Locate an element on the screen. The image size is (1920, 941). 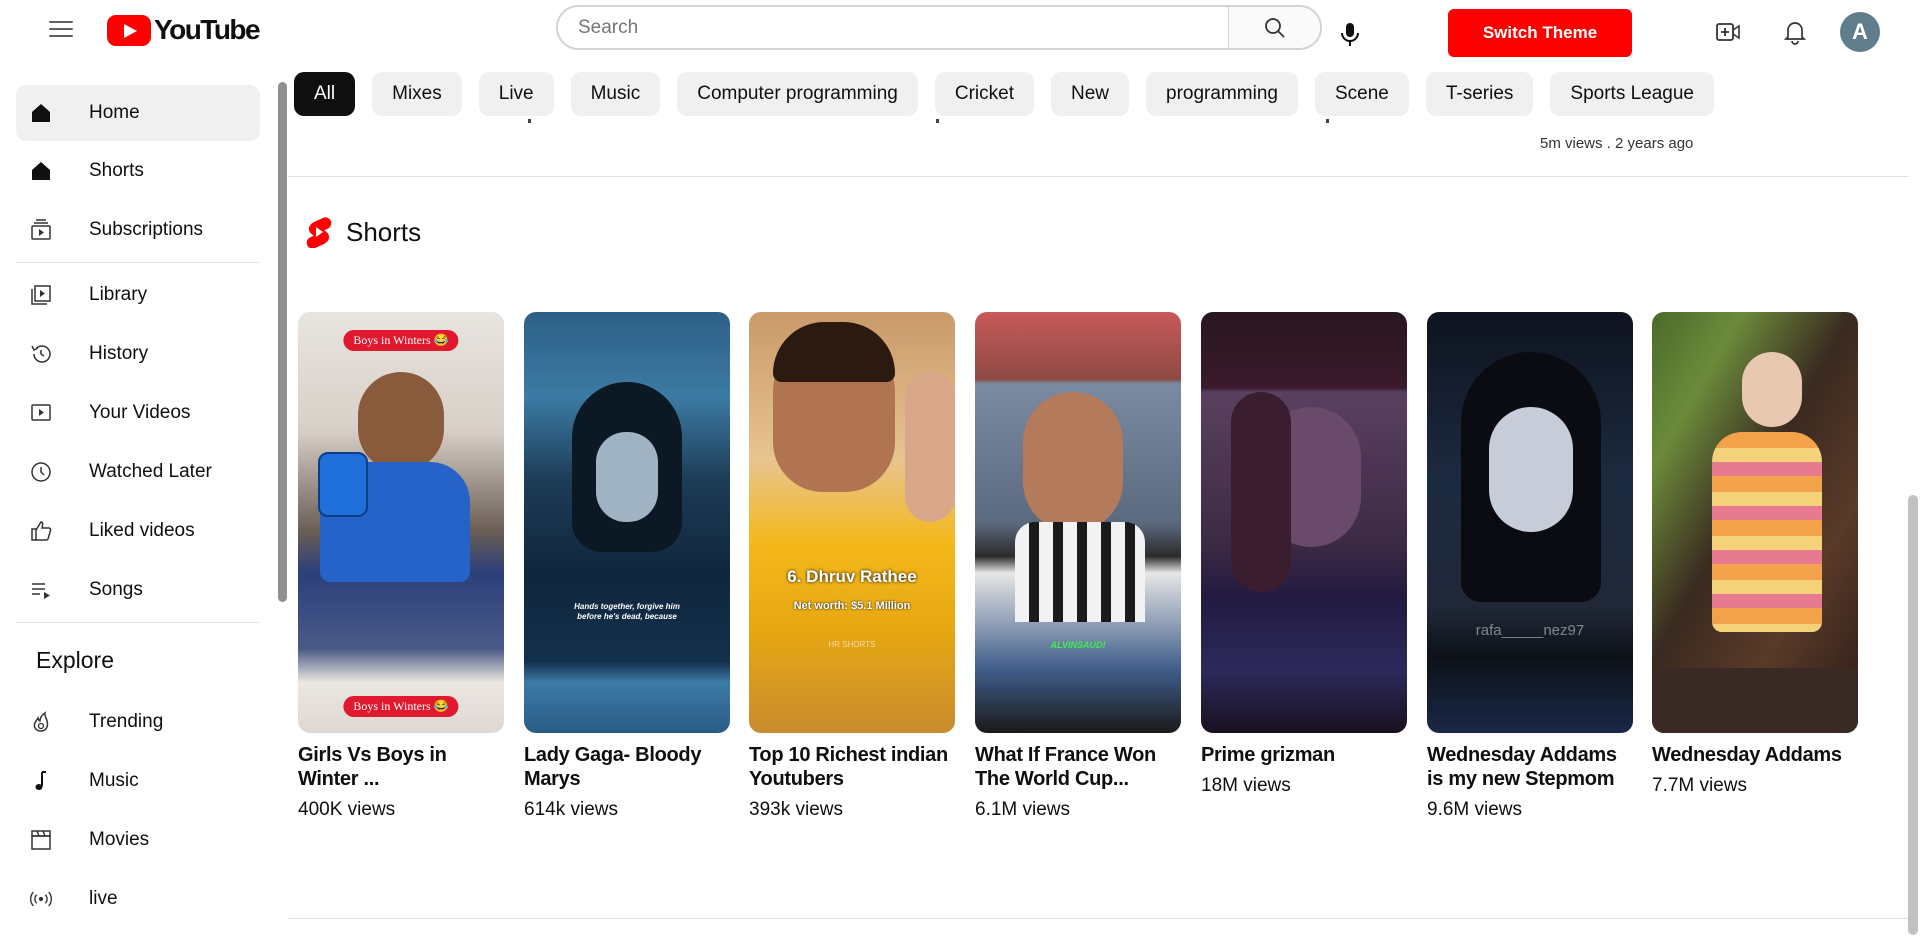
shorts-section-header: Shorts is located at coordinates (363, 232).